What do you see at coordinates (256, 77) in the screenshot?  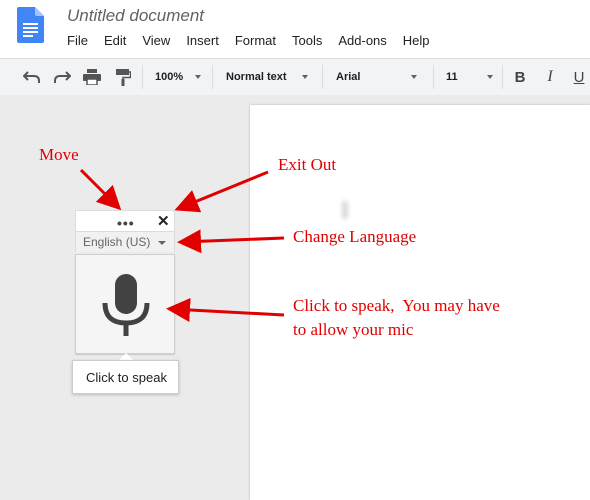 I see `style-value: Normal text` at bounding box center [256, 77].